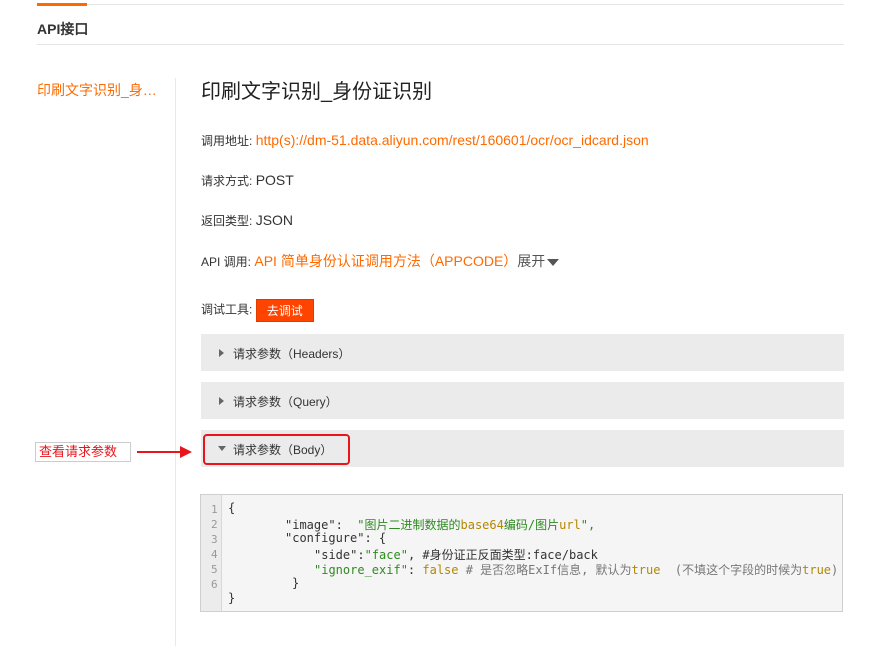  I want to click on line-number: 1, so click(214, 509).